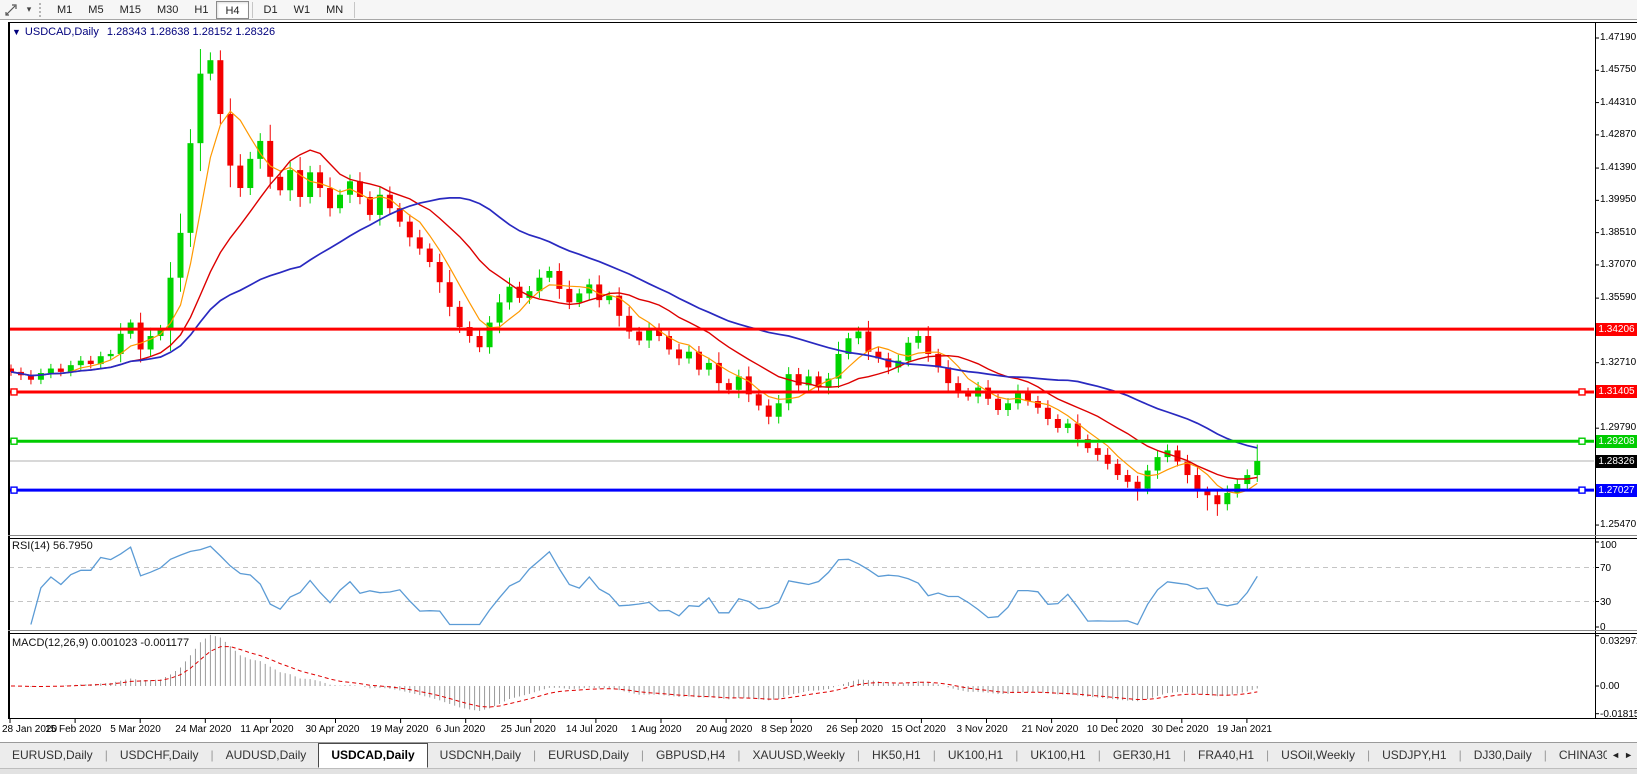  What do you see at coordinates (73, 729) in the screenshot?
I see `date-axis-label: 15 Feb 2020` at bounding box center [73, 729].